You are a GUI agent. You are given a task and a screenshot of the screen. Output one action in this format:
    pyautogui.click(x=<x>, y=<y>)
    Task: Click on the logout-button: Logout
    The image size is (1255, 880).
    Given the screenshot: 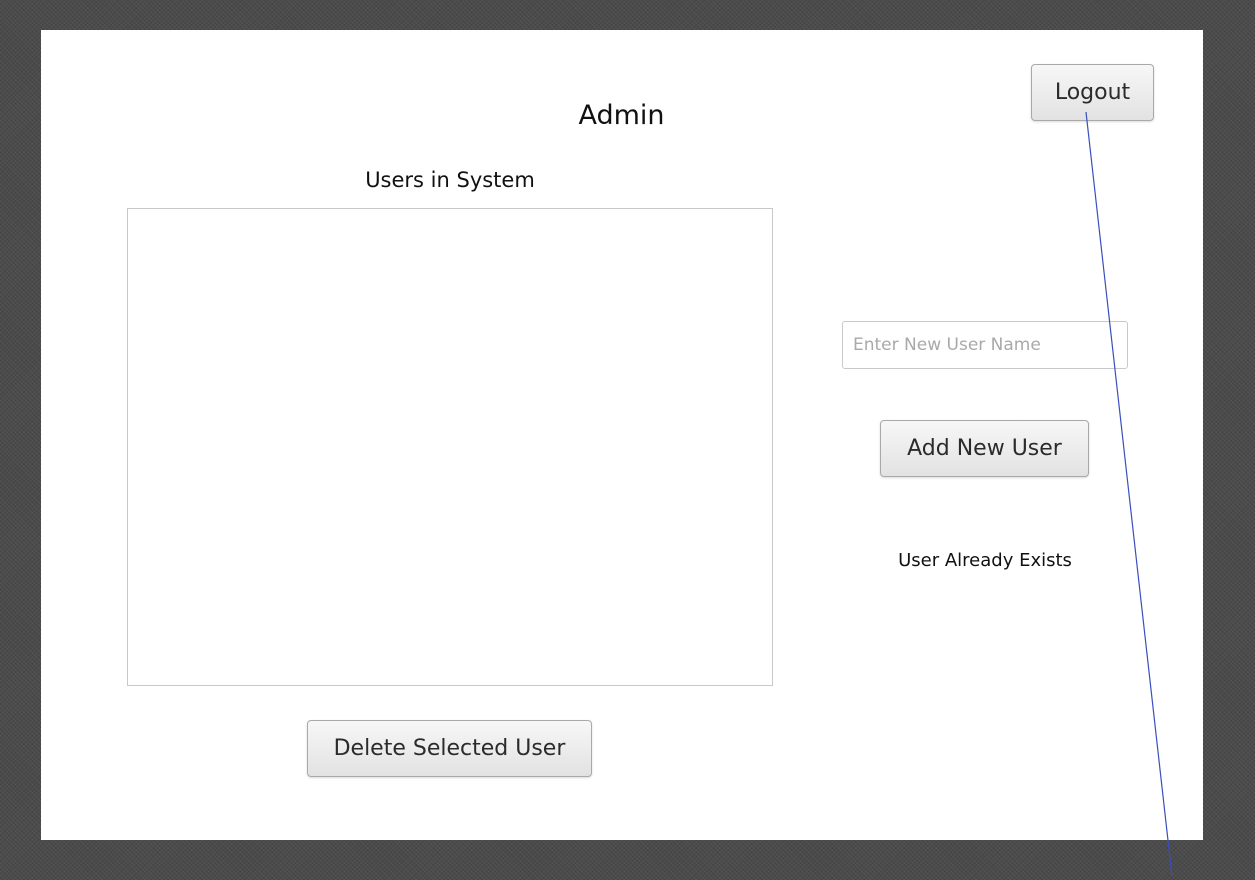 What is the action you would take?
    pyautogui.click(x=1092, y=92)
    